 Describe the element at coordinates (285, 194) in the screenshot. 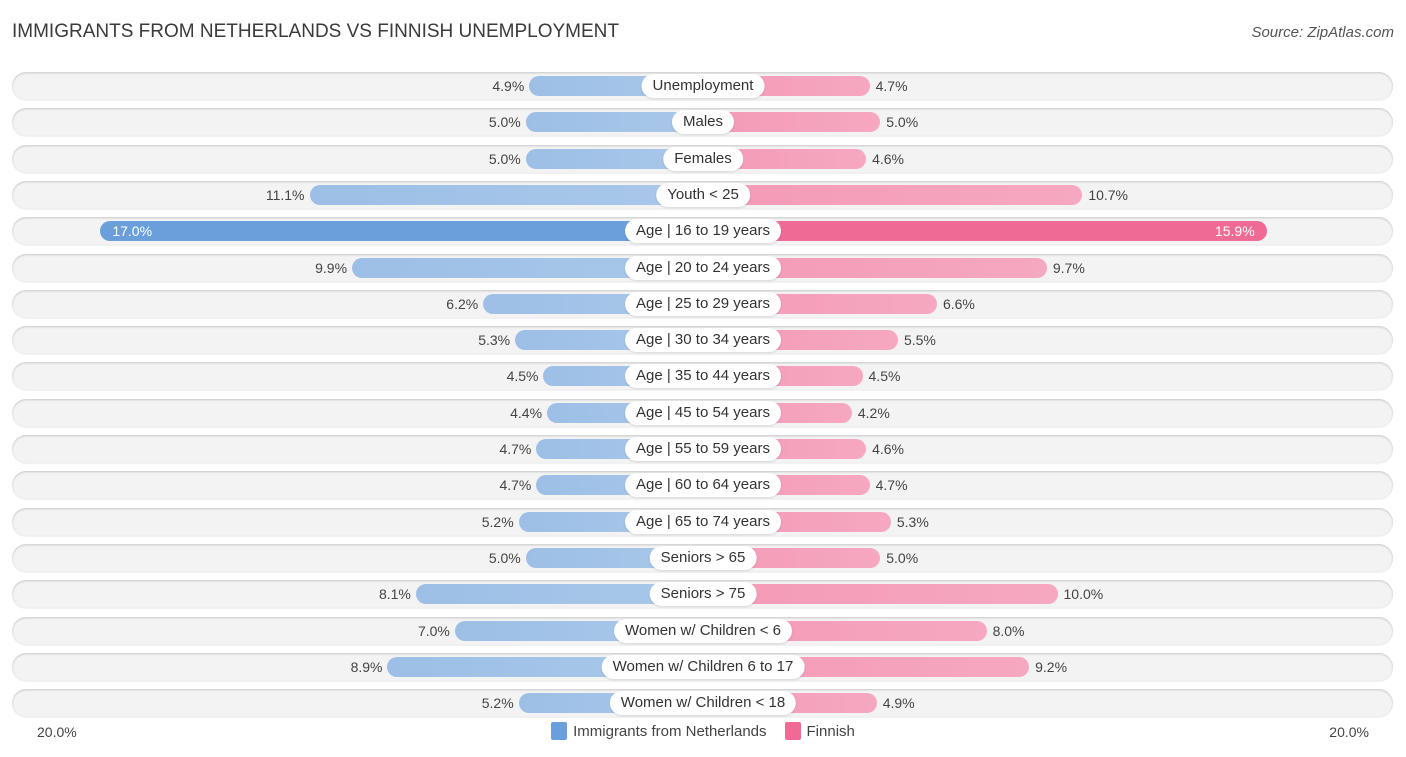

I see `value-label-netherlands: 11.1%` at that location.